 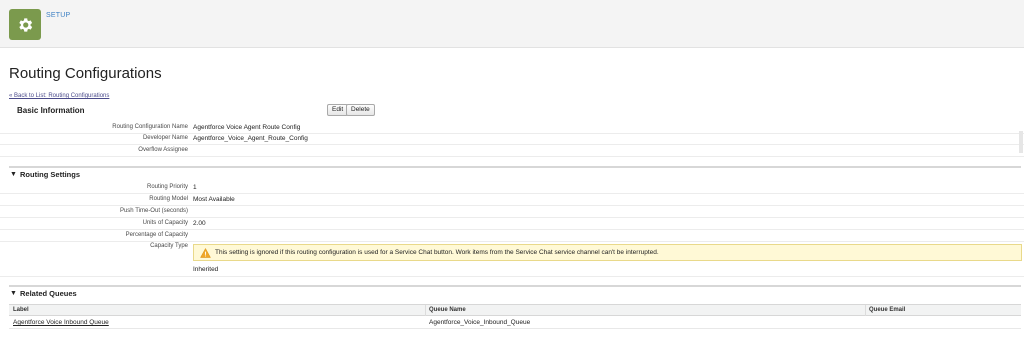 What do you see at coordinates (58, 15) in the screenshot?
I see `setup-label: SETUP` at bounding box center [58, 15].